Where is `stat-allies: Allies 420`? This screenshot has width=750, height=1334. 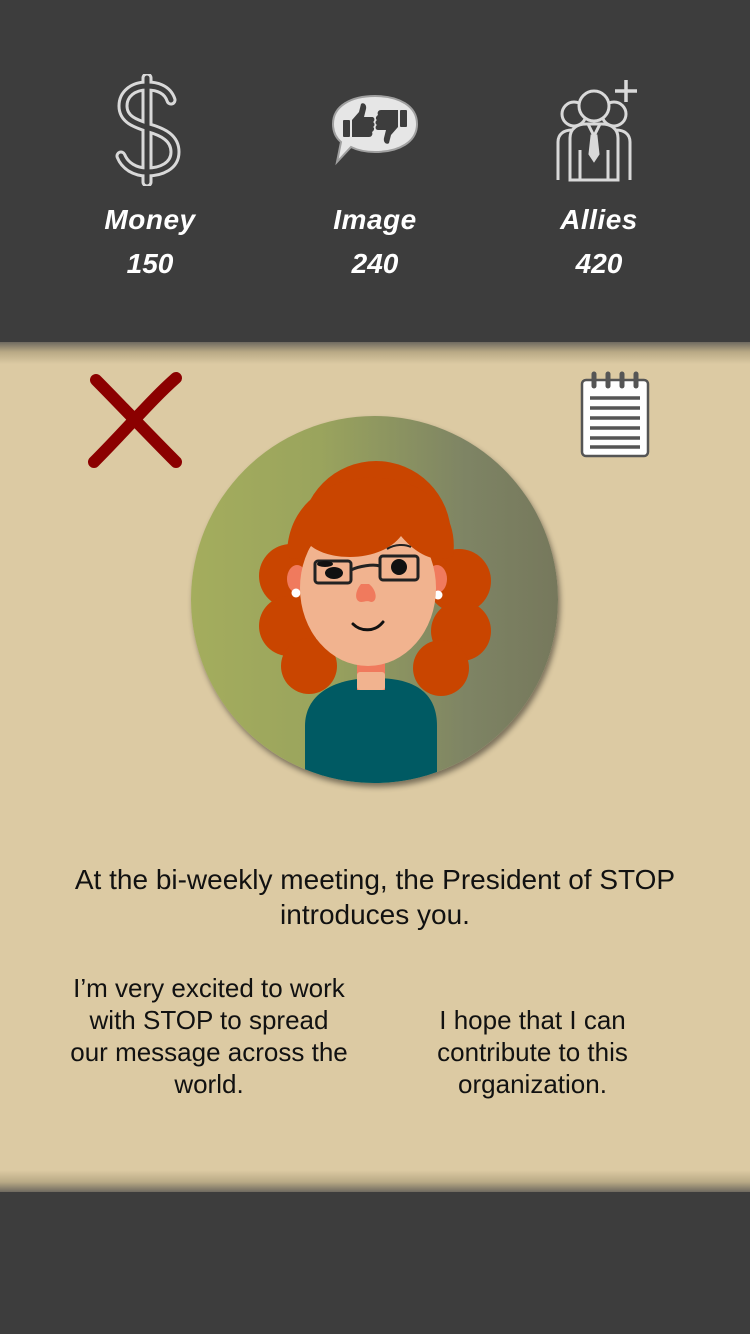 stat-allies: Allies 420 is located at coordinates (599, 175).